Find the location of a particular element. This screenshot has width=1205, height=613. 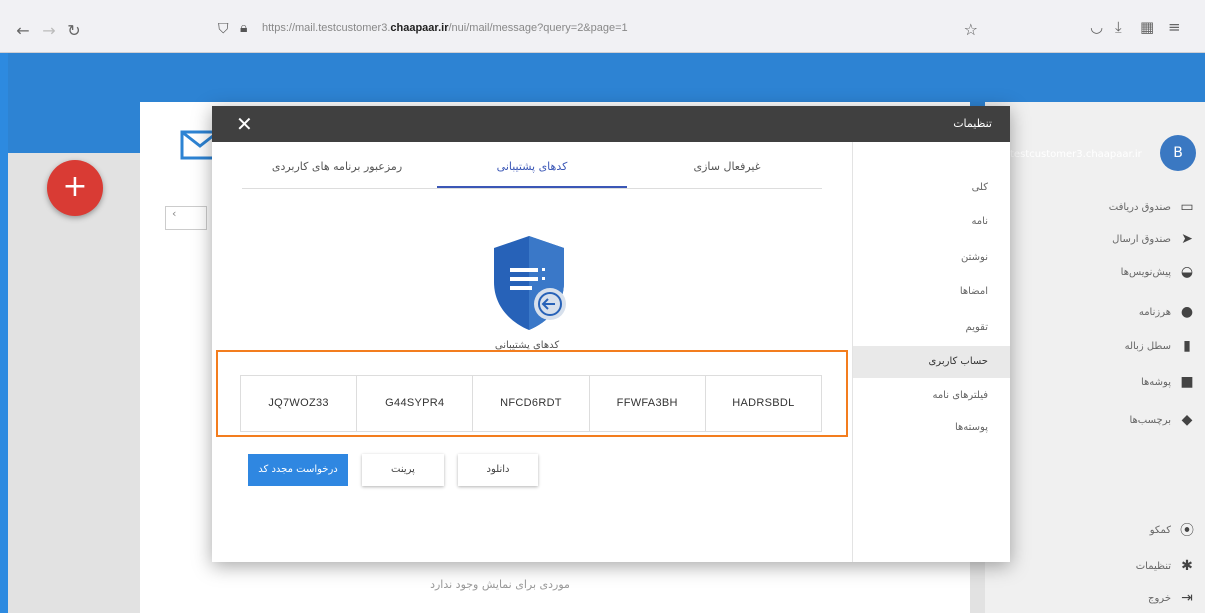

backup-code: JQ7WOZ33 is located at coordinates (298, 403).